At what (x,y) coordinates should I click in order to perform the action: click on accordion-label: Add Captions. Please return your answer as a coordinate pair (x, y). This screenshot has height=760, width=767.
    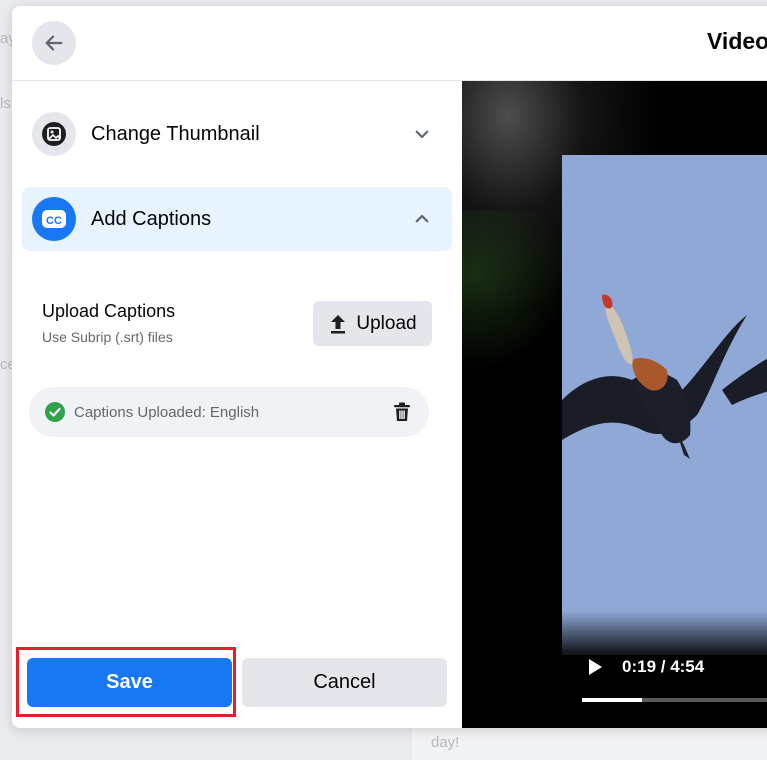
    Looking at the image, I should click on (151, 218).